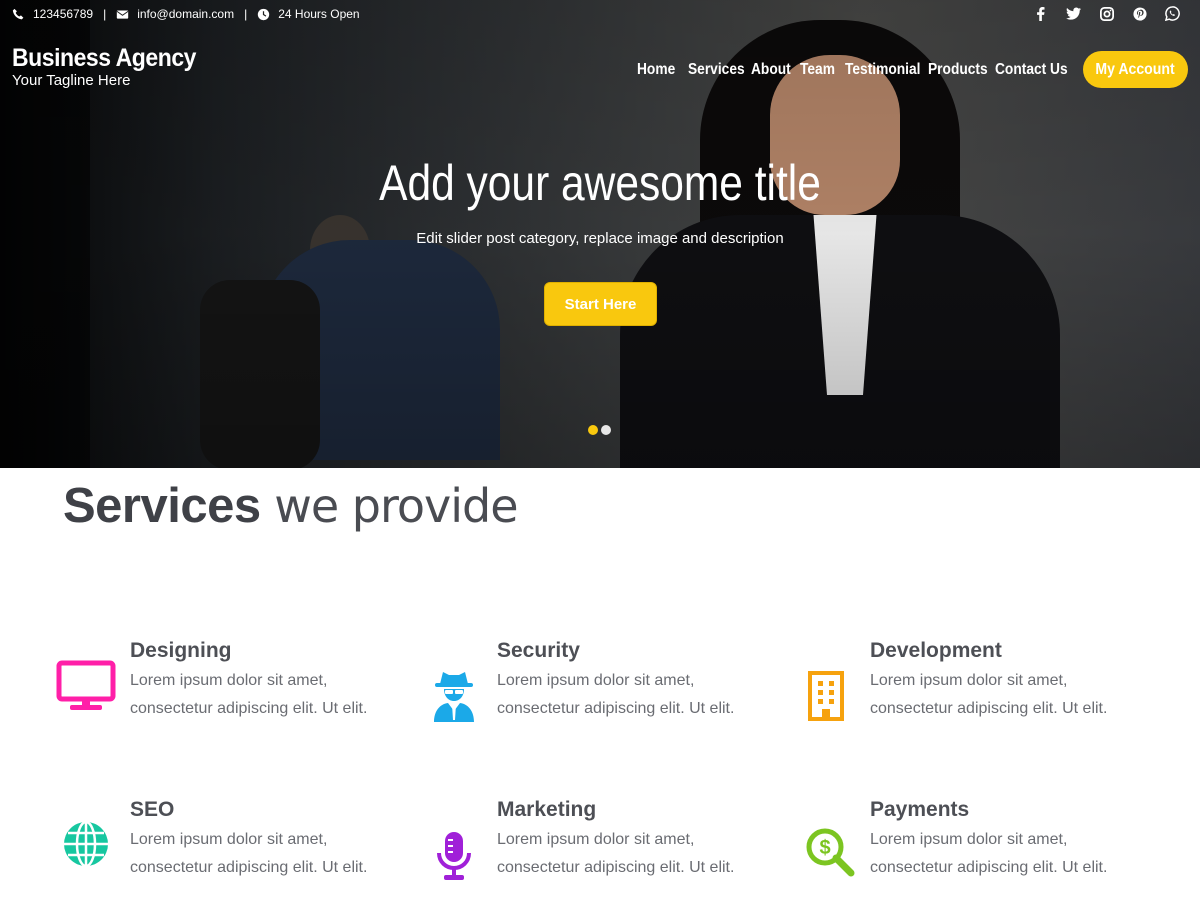 Image resolution: width=1200 pixels, height=900 pixels. What do you see at coordinates (882, 70) in the screenshot?
I see `nav-item-testimonial: Testimonial` at bounding box center [882, 70].